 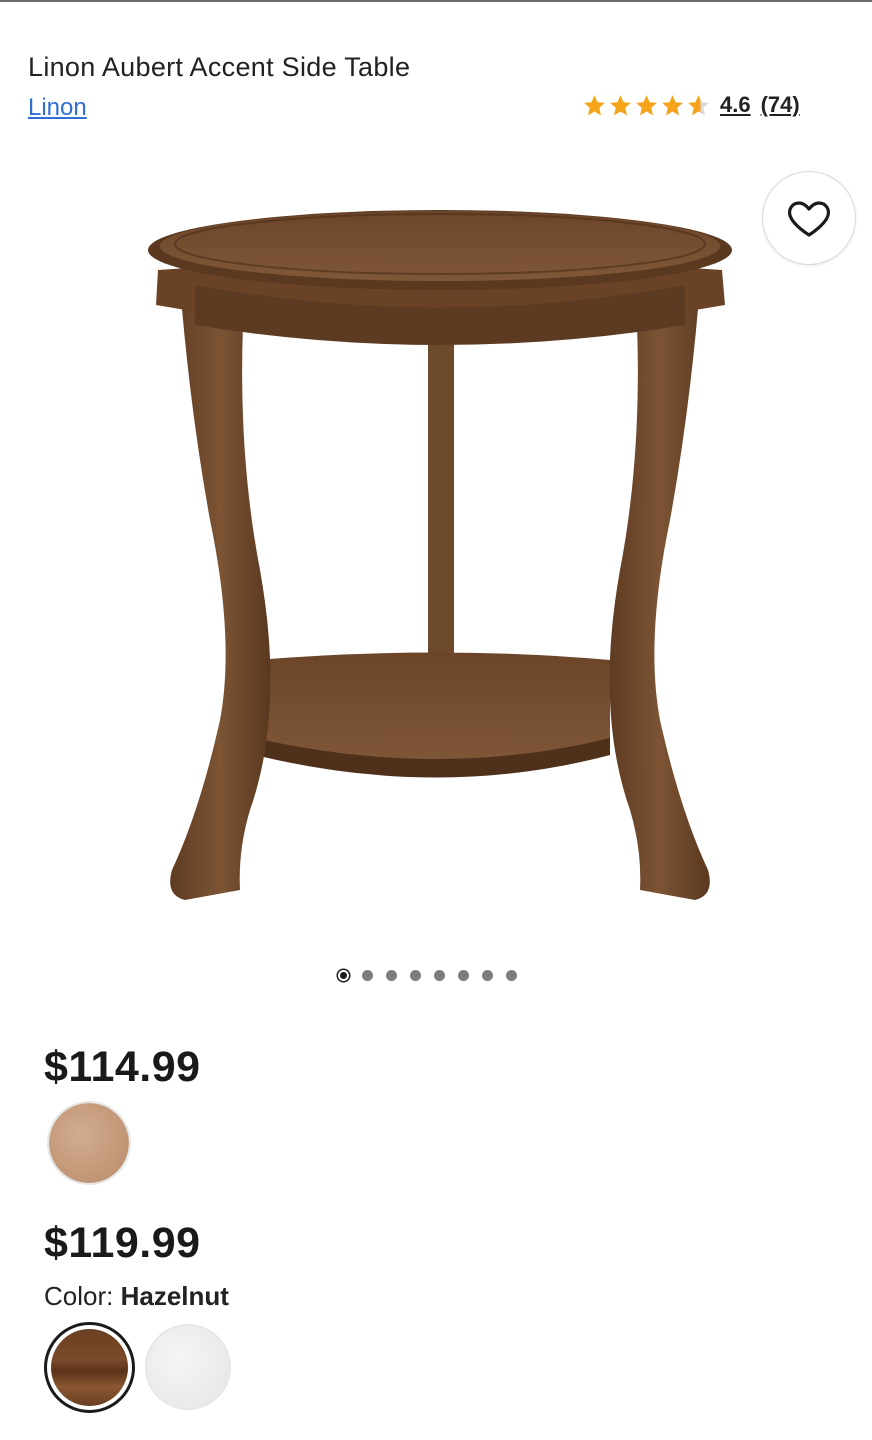 I want to click on white-swatch-icon, so click(x=188, y=1367).